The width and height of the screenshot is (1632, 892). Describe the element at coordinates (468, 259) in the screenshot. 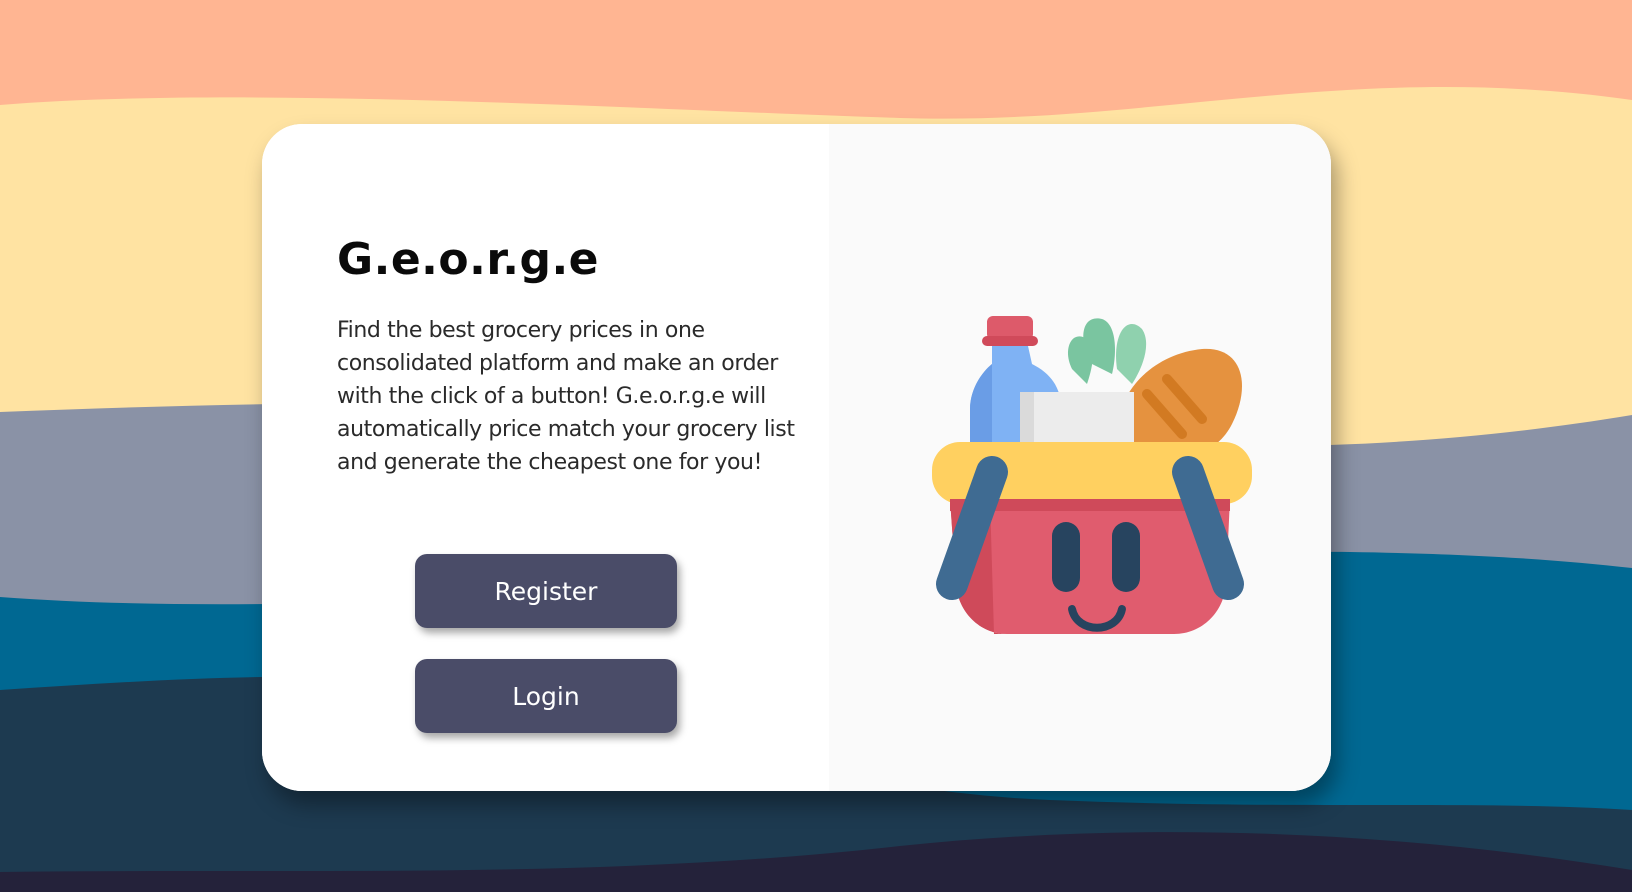

I see `page-title: G.e.o.r.g.e` at that location.